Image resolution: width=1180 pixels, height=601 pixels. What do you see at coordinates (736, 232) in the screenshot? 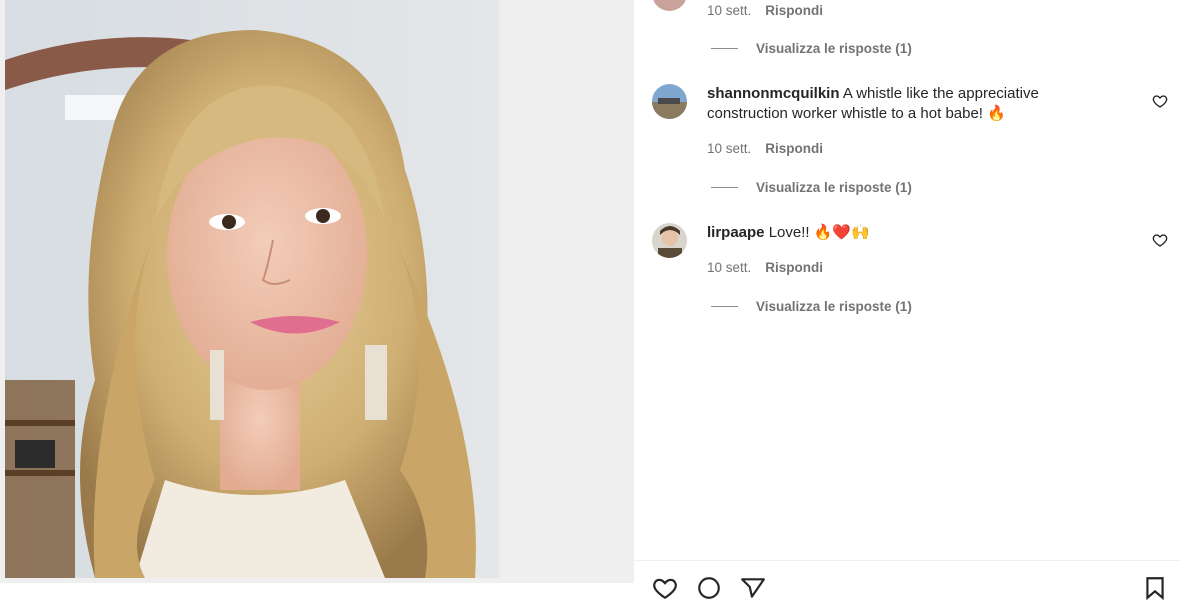
I see `comment-username: lirpaape` at bounding box center [736, 232].